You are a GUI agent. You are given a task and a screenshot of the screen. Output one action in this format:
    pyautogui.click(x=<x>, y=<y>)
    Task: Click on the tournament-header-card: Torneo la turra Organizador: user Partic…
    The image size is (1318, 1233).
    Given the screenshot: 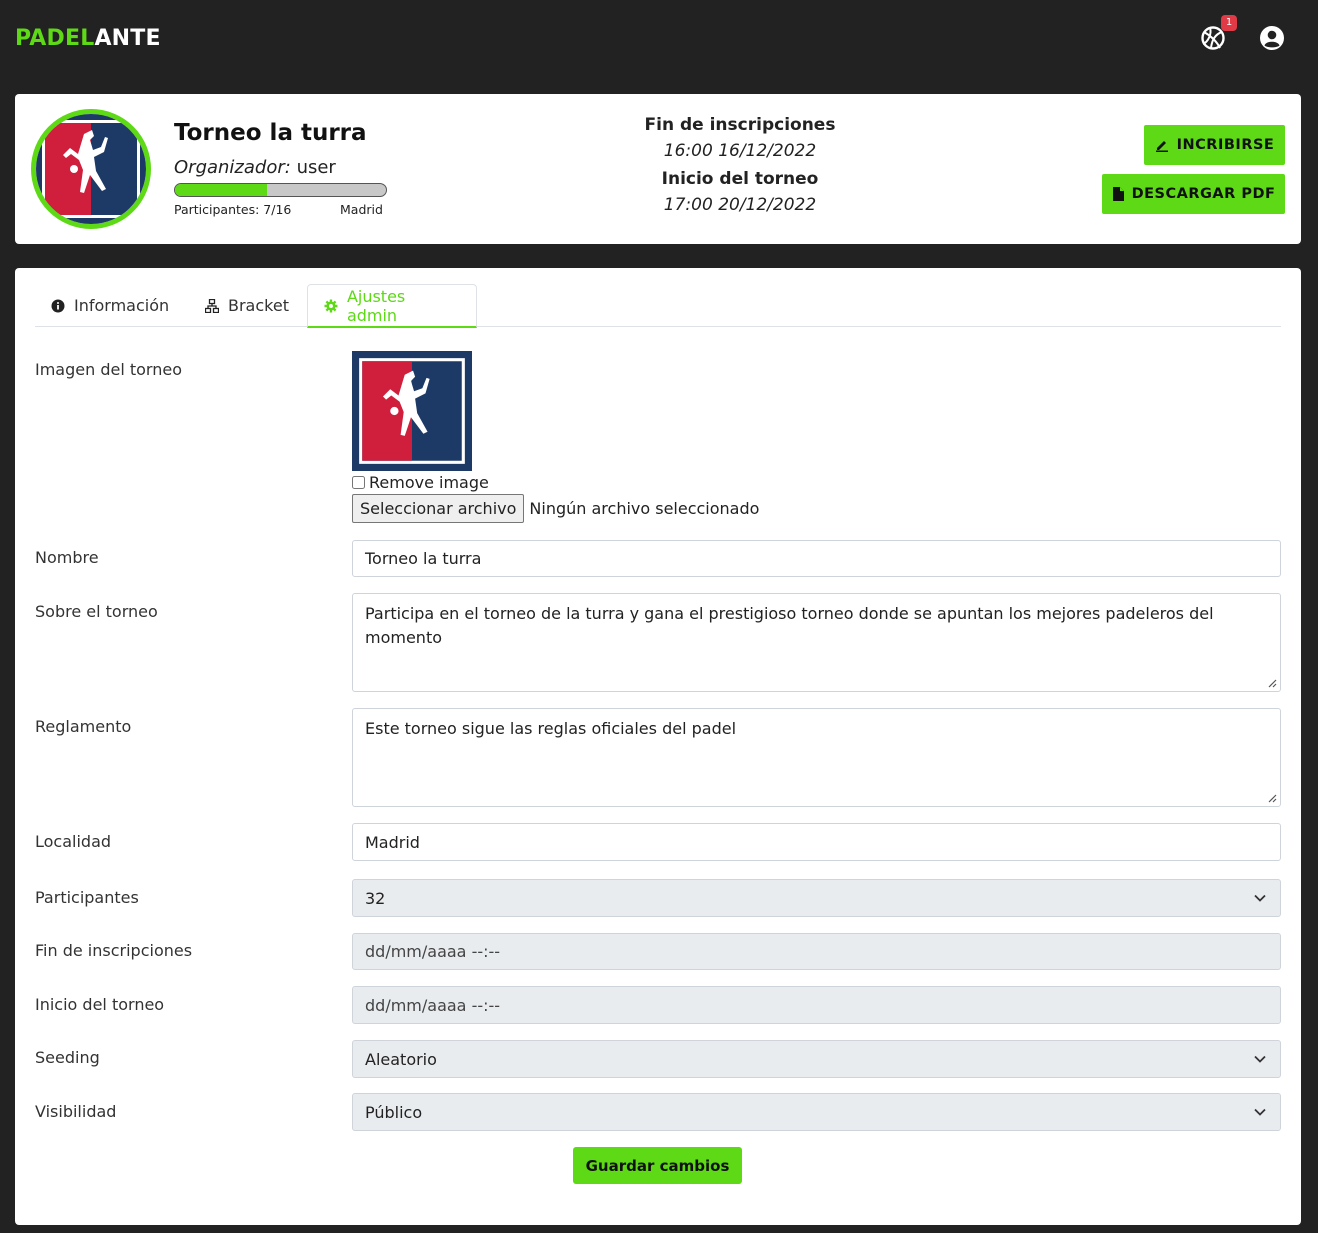 What is the action you would take?
    pyautogui.click(x=658, y=169)
    